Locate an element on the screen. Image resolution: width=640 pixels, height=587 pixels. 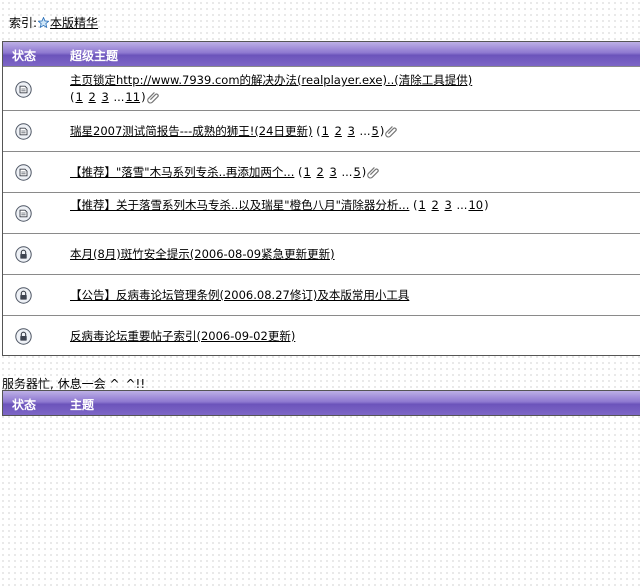
topic-text: 【推荐】"落雪"木马系列专杀..再添加两个... (1 2 3 ...5) is located at coordinates (280, 172).